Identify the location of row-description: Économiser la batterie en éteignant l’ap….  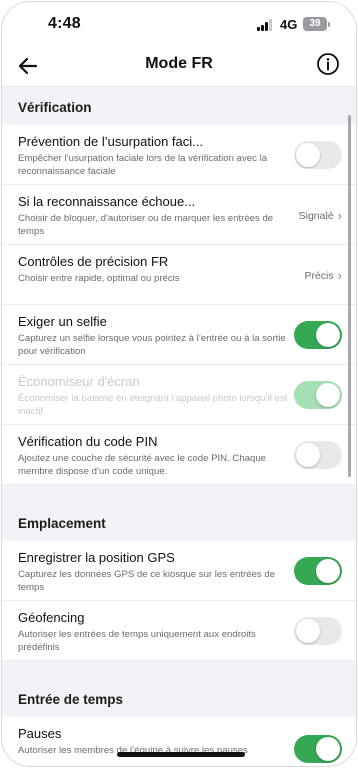
(153, 405).